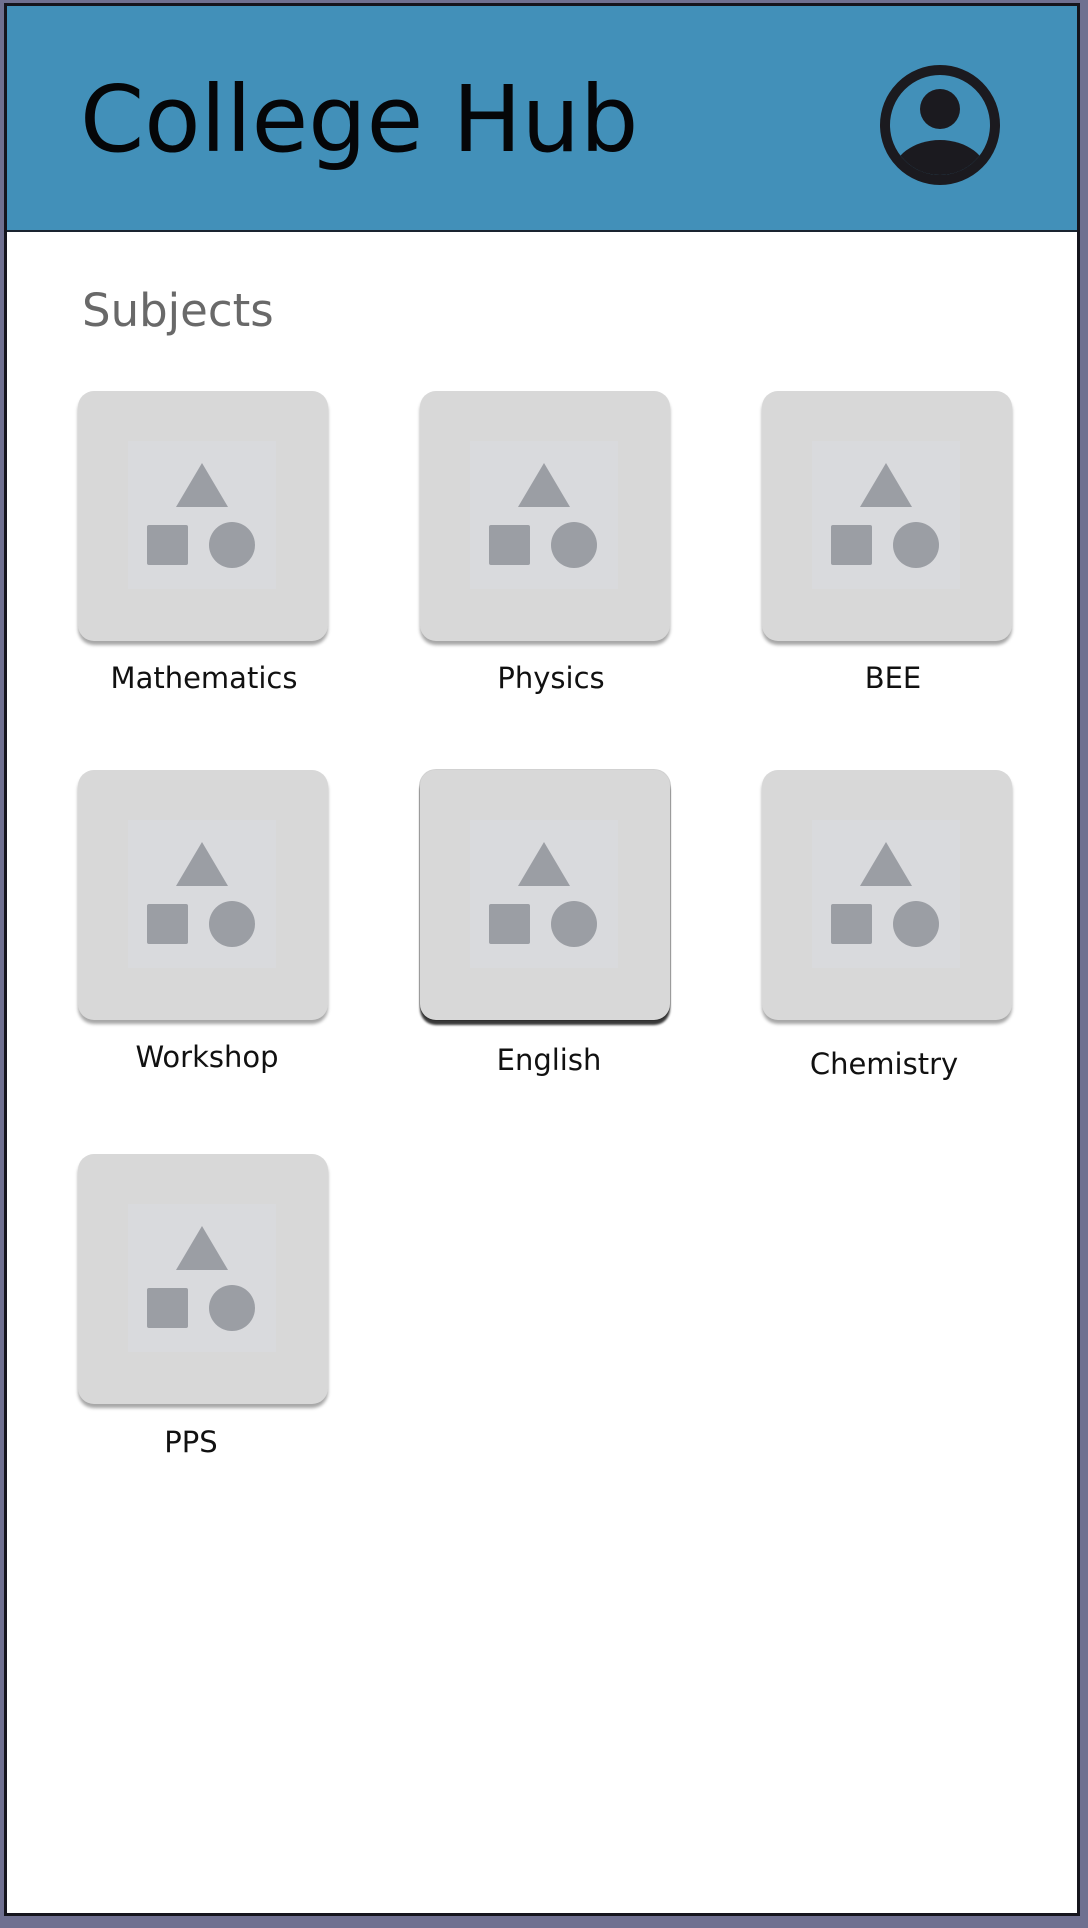 This screenshot has height=1928, width=1088. I want to click on profile-button, so click(940, 125).